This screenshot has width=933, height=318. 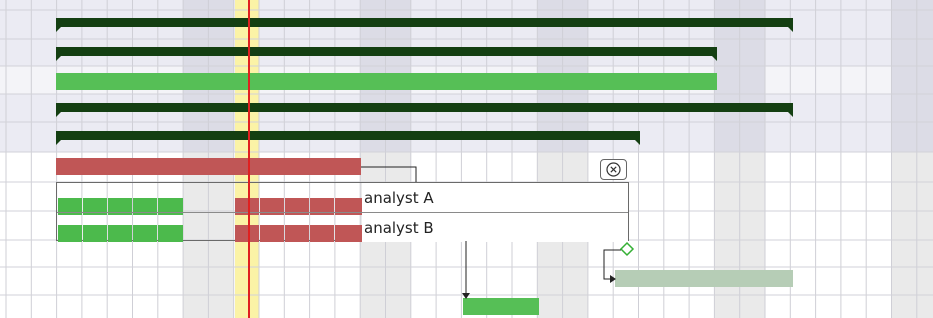 I want to click on task-bar-pending, so click(x=704, y=278).